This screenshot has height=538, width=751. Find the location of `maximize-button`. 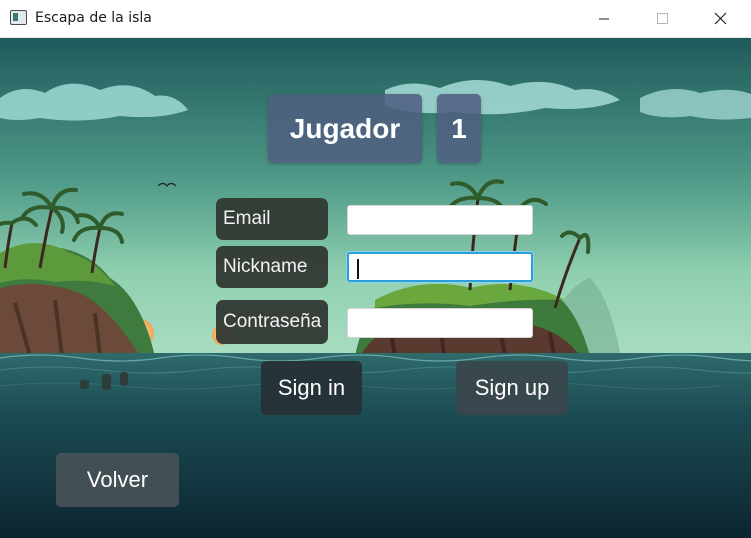

maximize-button is located at coordinates (662, 19).